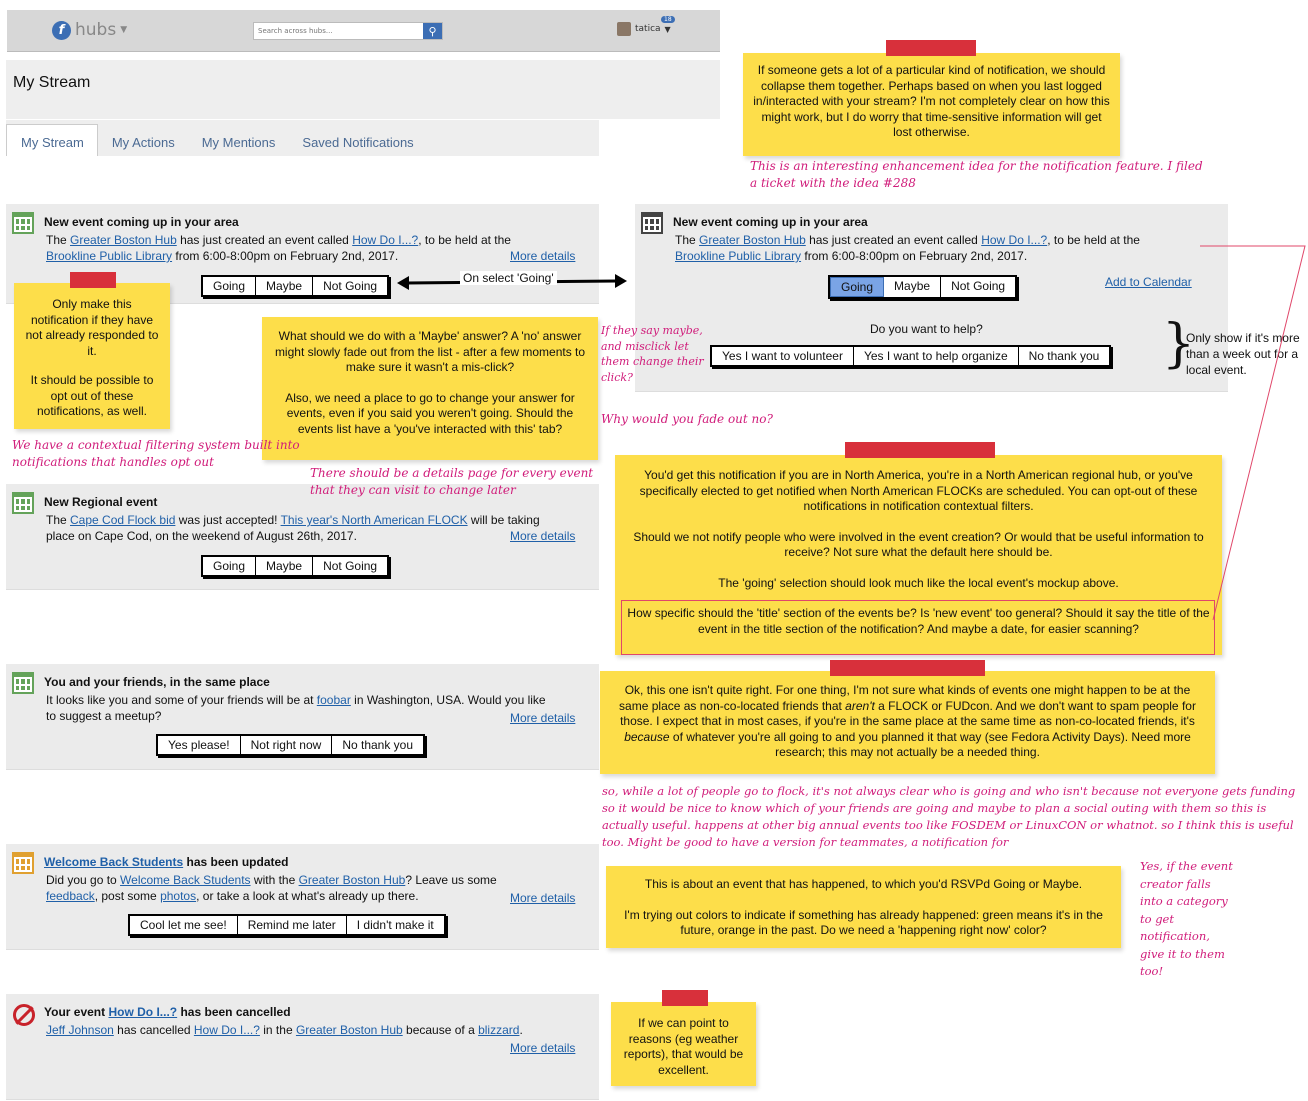  What do you see at coordinates (687, 419) in the screenshot?
I see `handwritten-note: Why would you fade out no?` at bounding box center [687, 419].